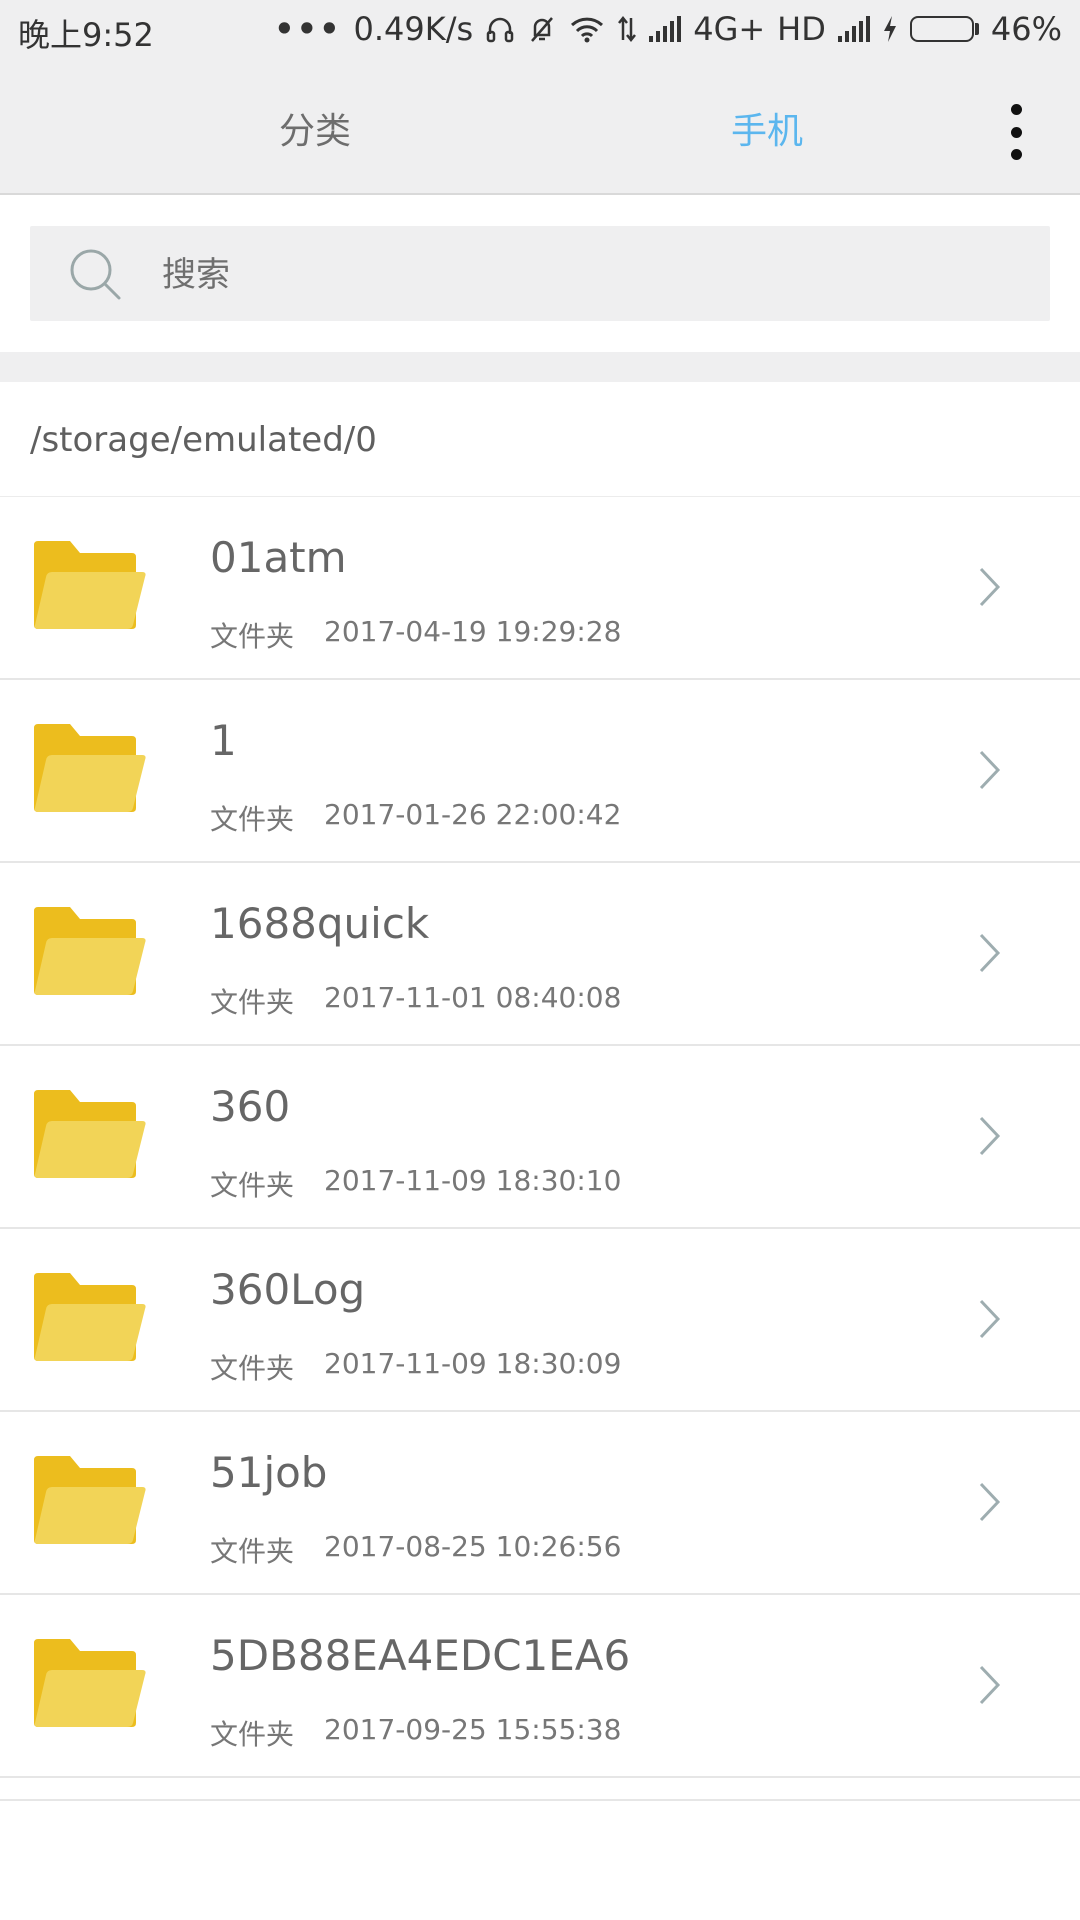 The image size is (1080, 1920). What do you see at coordinates (278, 557) in the screenshot?
I see `file-name: 01atm` at bounding box center [278, 557].